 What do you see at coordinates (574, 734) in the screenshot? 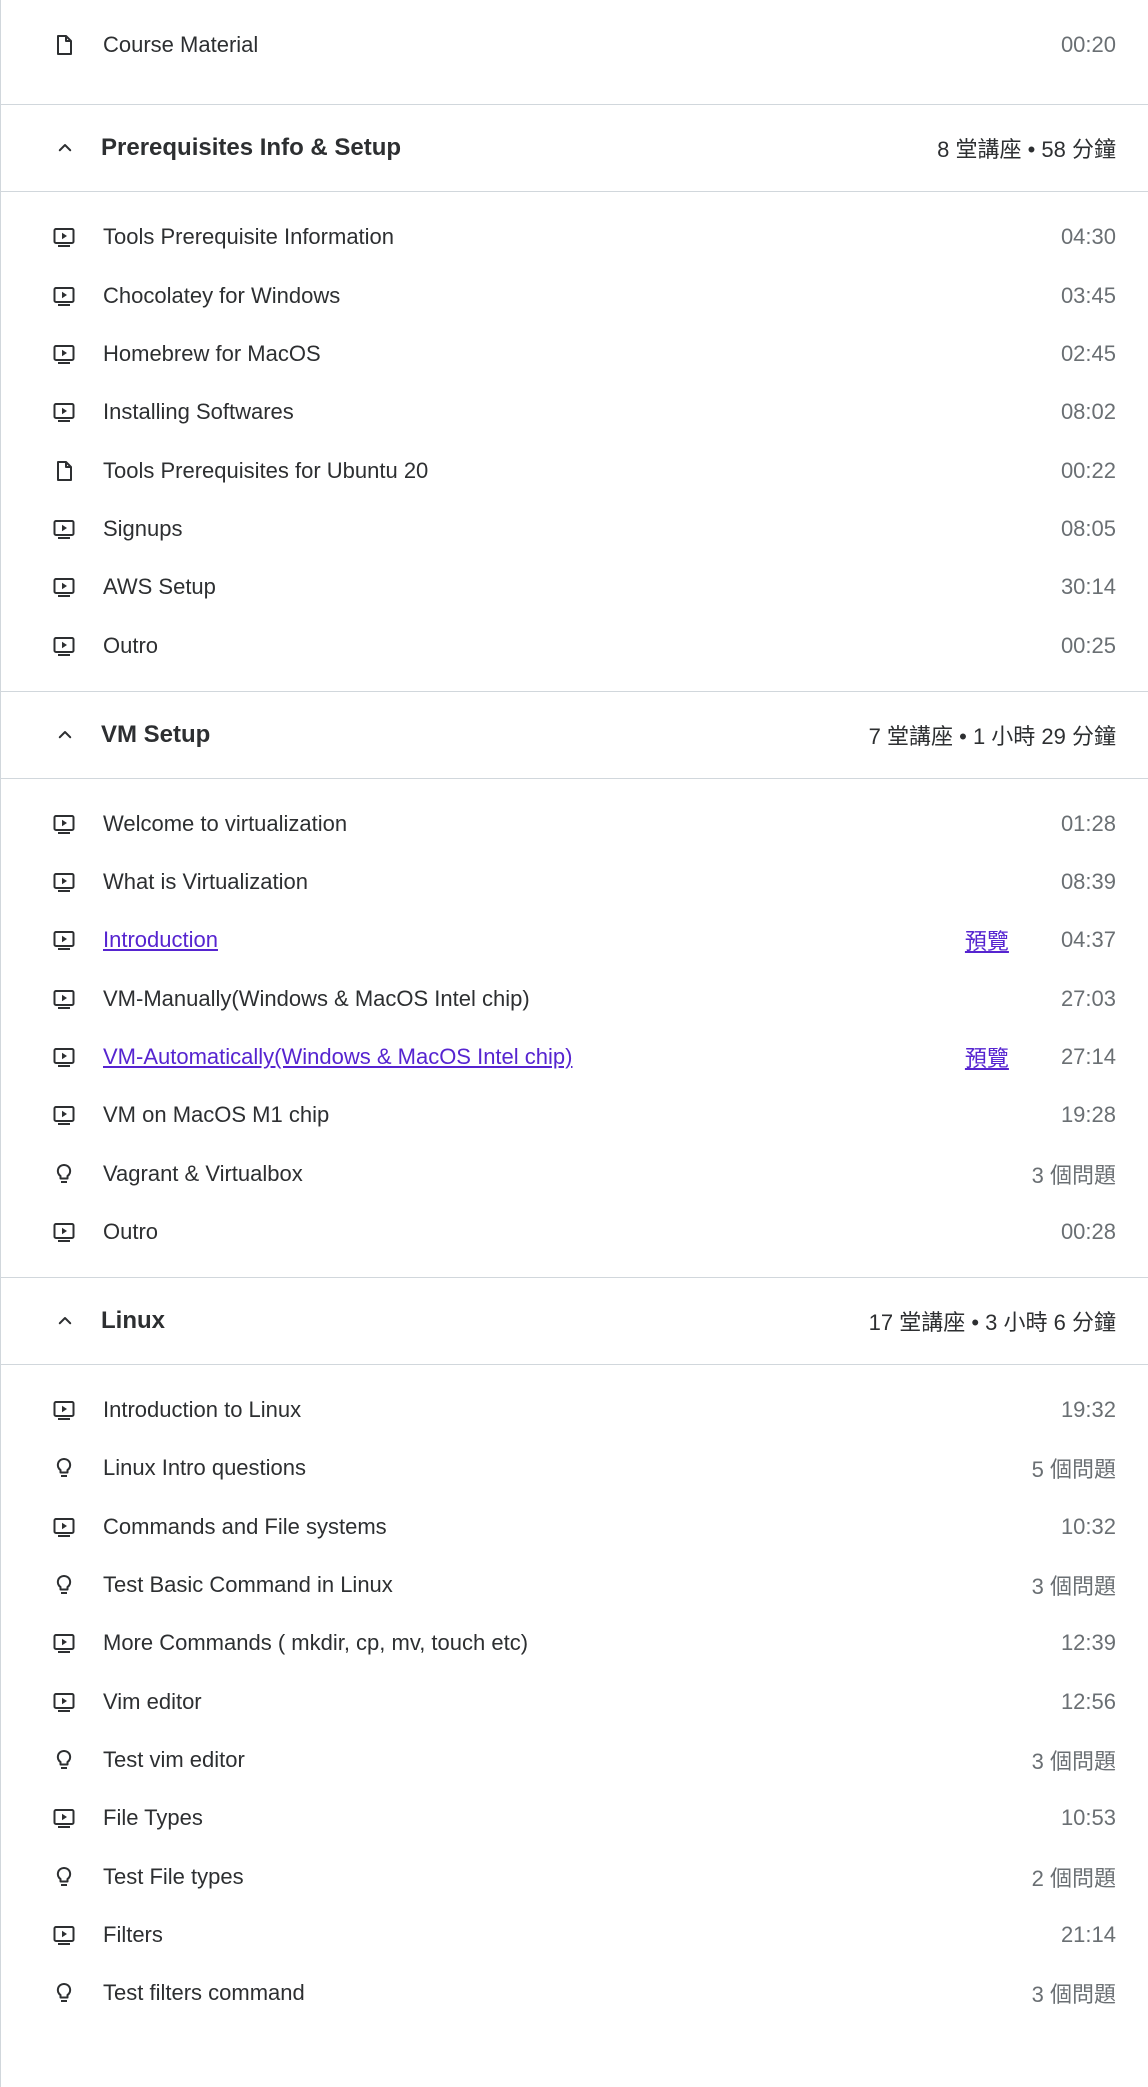
I see `section-header: VM Setup 7 堂講座 • 1 小時 29 分鐘` at bounding box center [574, 734].